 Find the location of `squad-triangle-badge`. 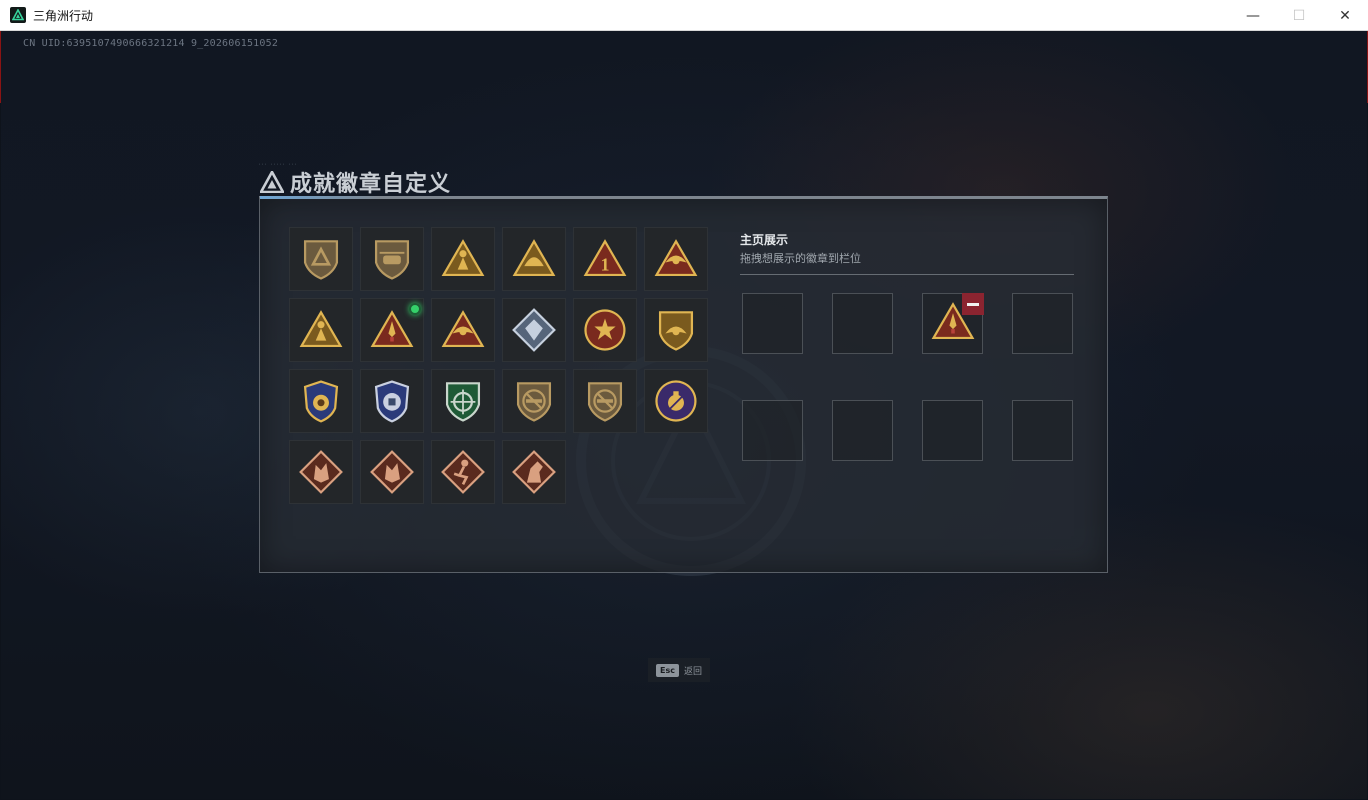

squad-triangle-badge is located at coordinates (321, 330).